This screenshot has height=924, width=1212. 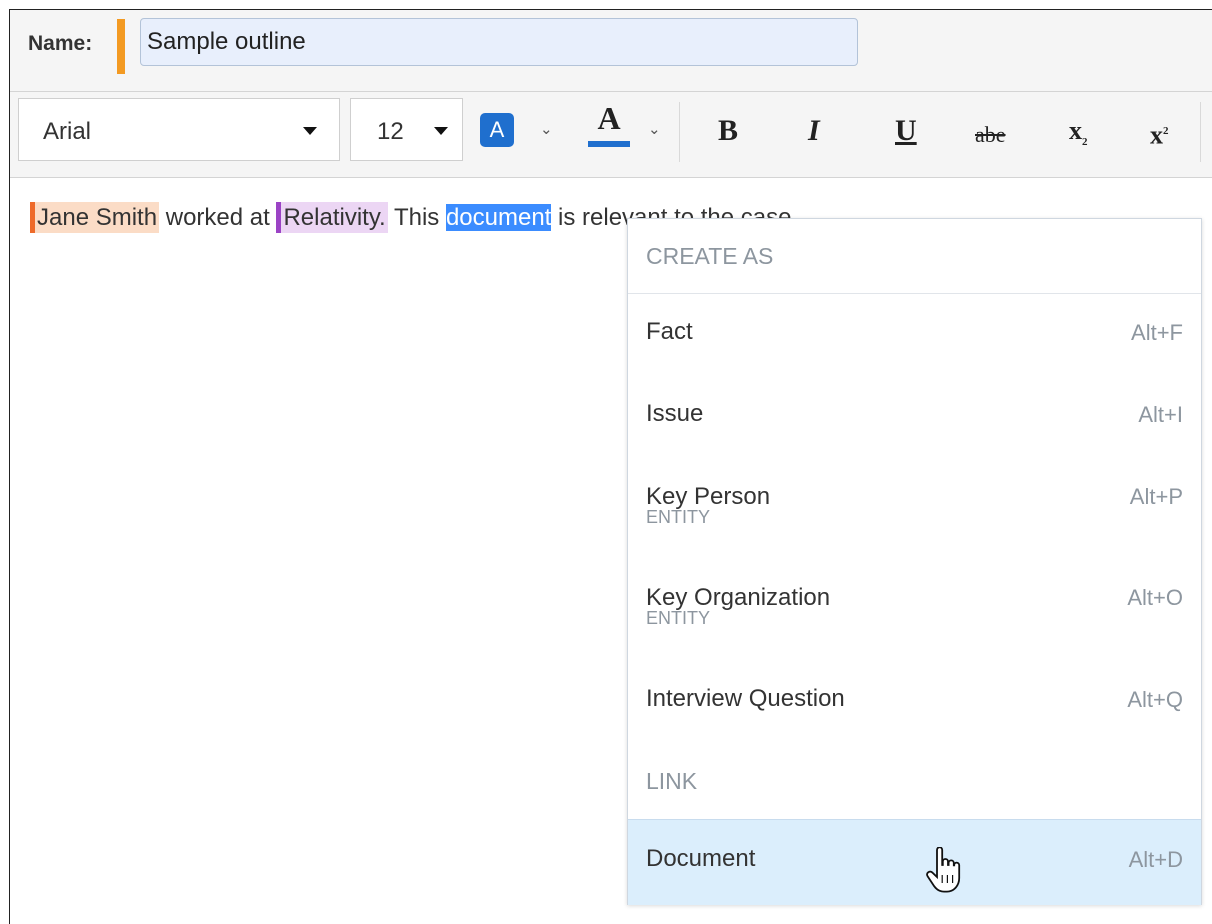 I want to click on superscript-mark: 2, so click(x=1166, y=131).